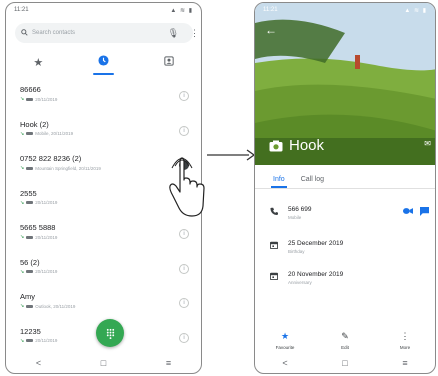 This screenshot has width=438, height=376. Describe the element at coordinates (276, 146) in the screenshot. I see `camera-icon` at that location.